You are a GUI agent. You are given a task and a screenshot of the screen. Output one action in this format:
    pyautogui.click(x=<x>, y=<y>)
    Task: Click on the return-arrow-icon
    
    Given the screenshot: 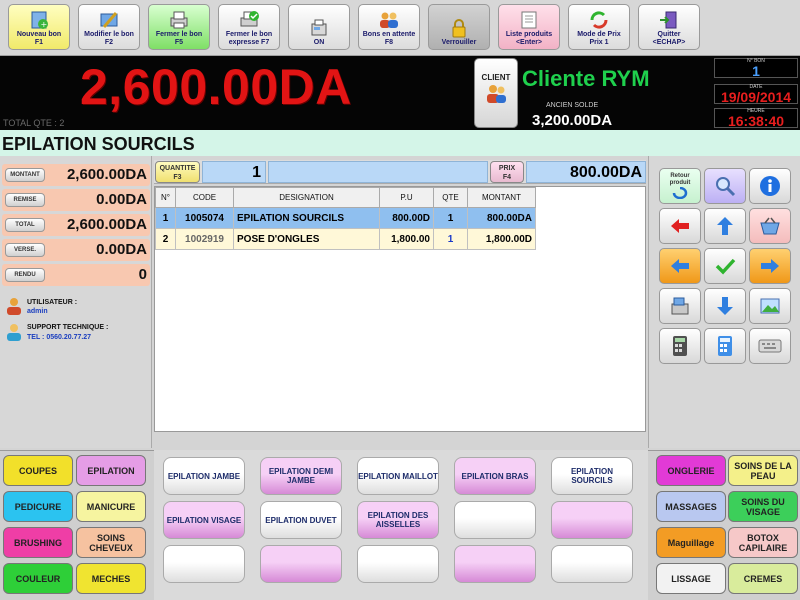 What is the action you would take?
    pyautogui.click(x=680, y=193)
    